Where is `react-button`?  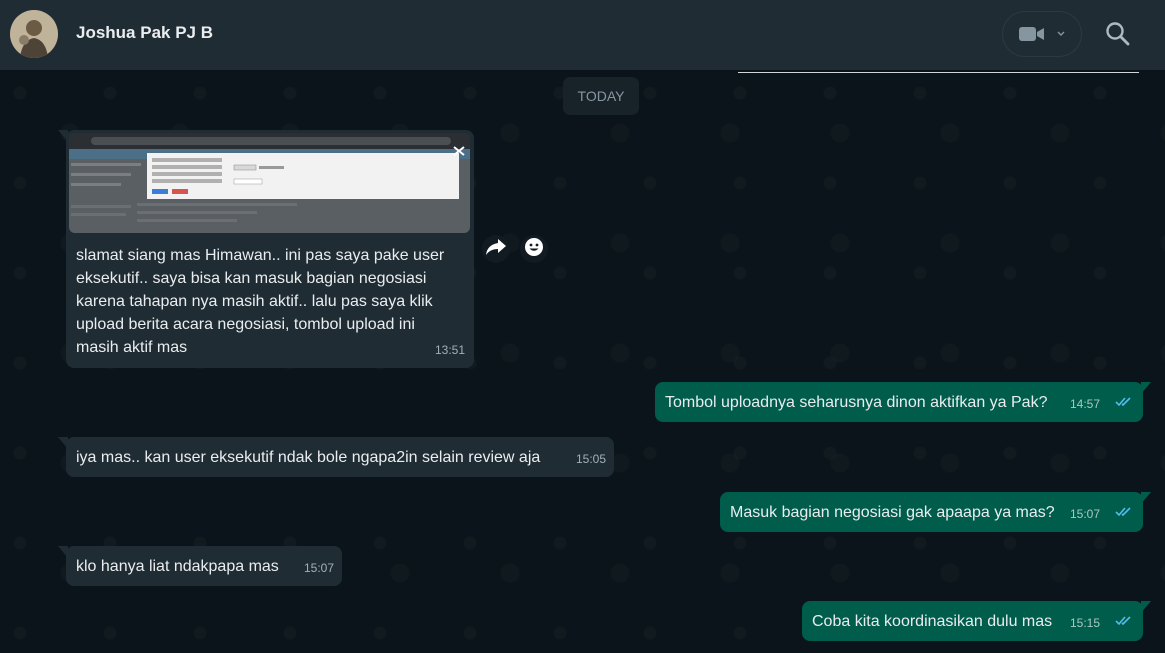
react-button is located at coordinates (534, 249).